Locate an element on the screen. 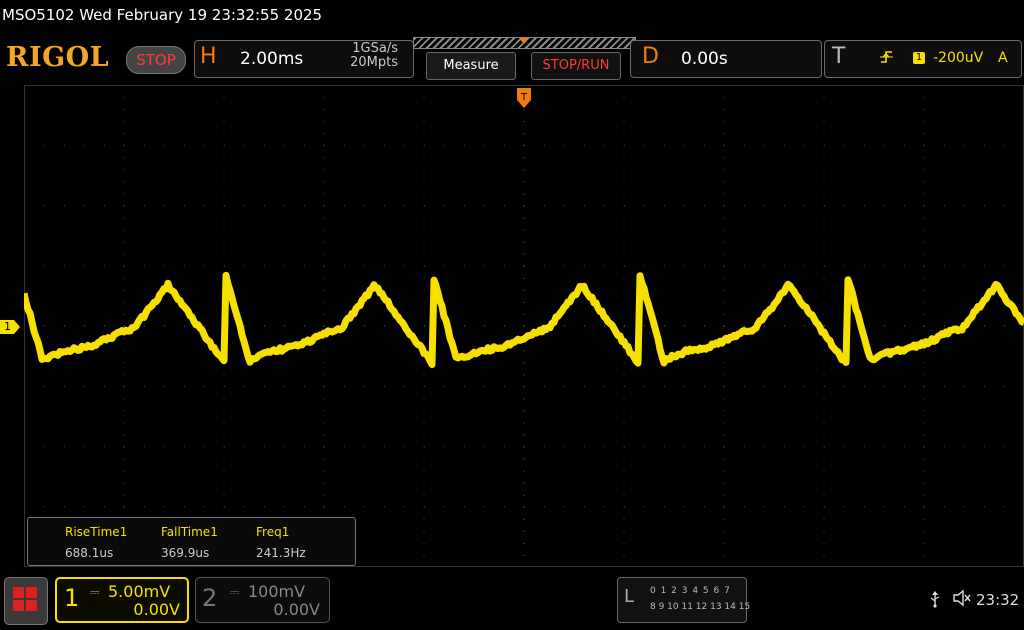 Image resolution: width=1024 pixels, height=630 pixels. memory-depth: 20Mpts is located at coordinates (364, 63).